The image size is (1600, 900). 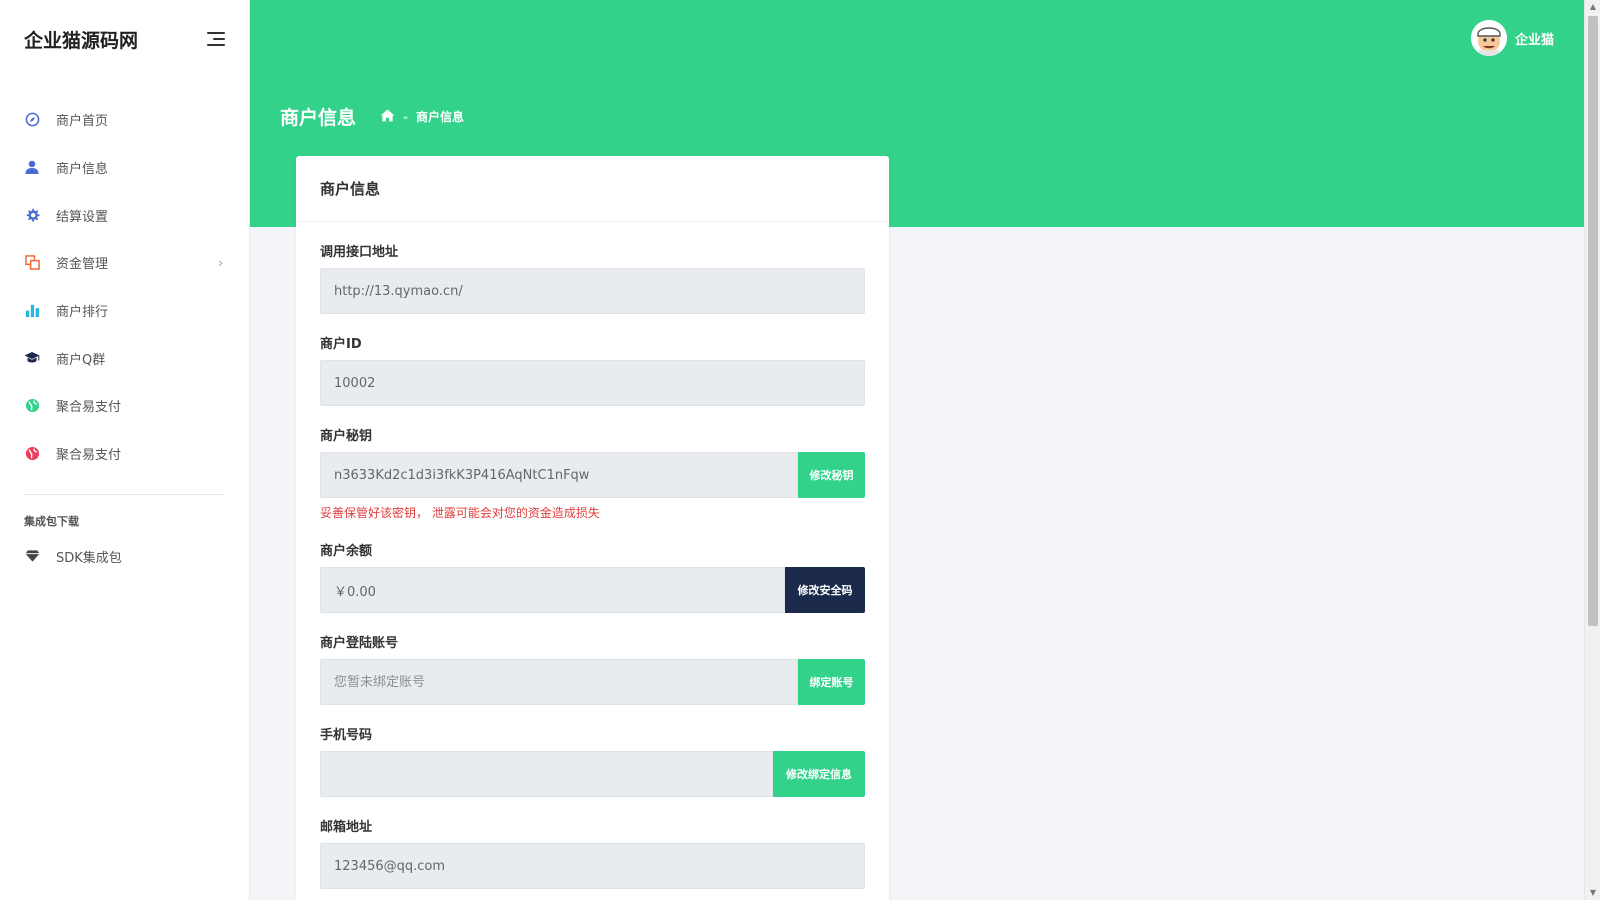 I want to click on login-account-input, so click(x=559, y=682).